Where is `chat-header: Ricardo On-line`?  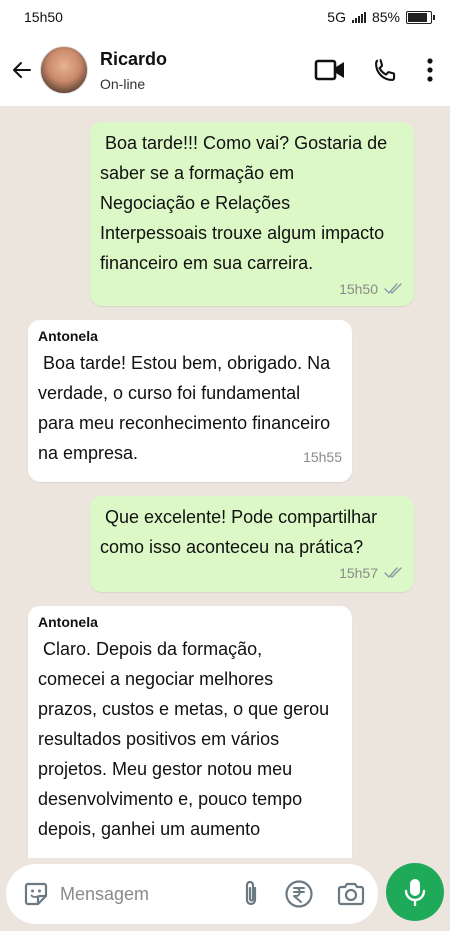 chat-header: Ricardo On-line is located at coordinates (225, 70).